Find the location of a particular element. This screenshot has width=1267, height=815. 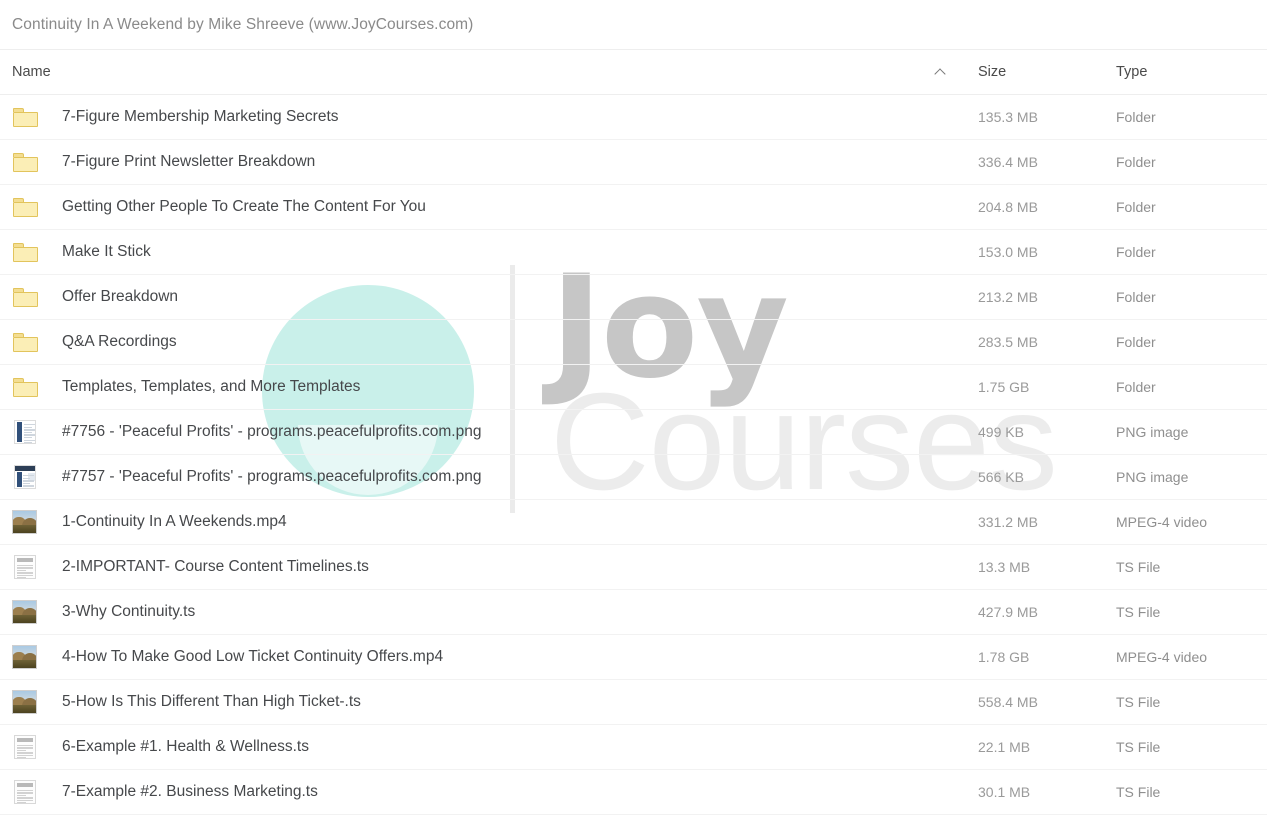

sort-indicator is located at coordinates (940, 72).